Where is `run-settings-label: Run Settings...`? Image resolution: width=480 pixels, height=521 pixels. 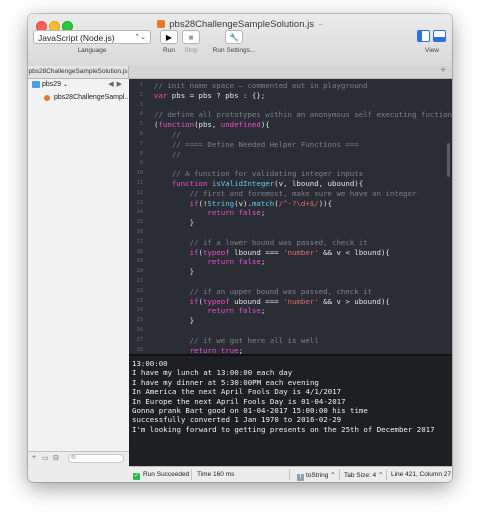
run-settings-label: Run Settings... is located at coordinates (234, 50).